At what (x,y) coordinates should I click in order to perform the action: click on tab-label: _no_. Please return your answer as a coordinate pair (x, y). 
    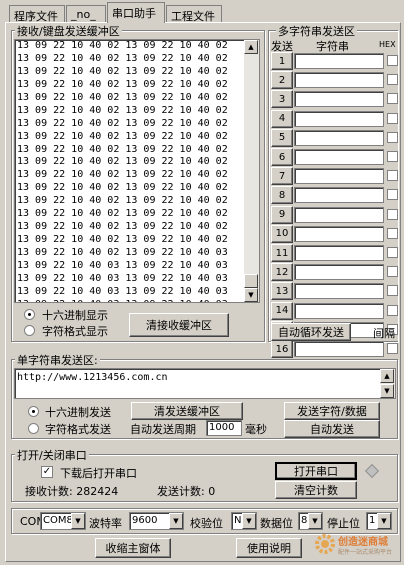
    Looking at the image, I should click on (83, 14).